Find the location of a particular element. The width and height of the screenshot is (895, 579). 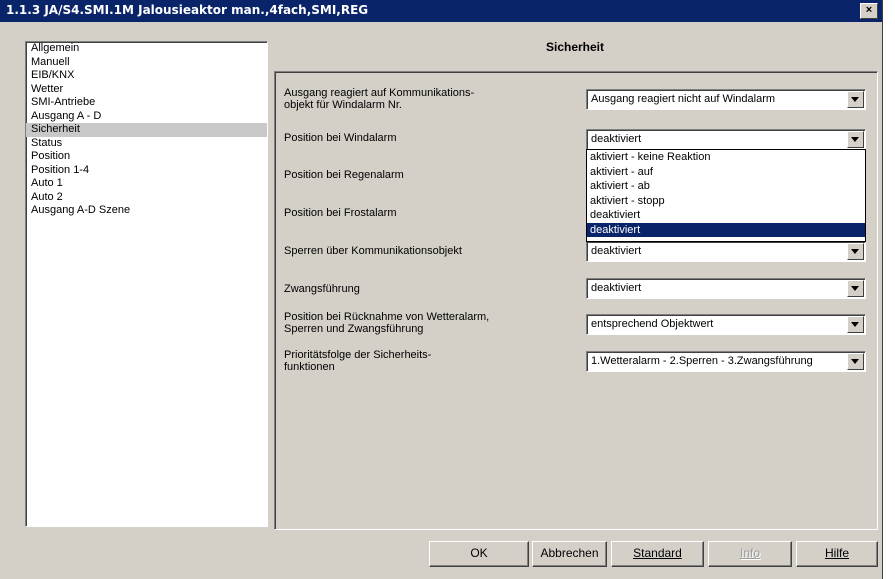

cancel-button: Abbrechen is located at coordinates (569, 554).